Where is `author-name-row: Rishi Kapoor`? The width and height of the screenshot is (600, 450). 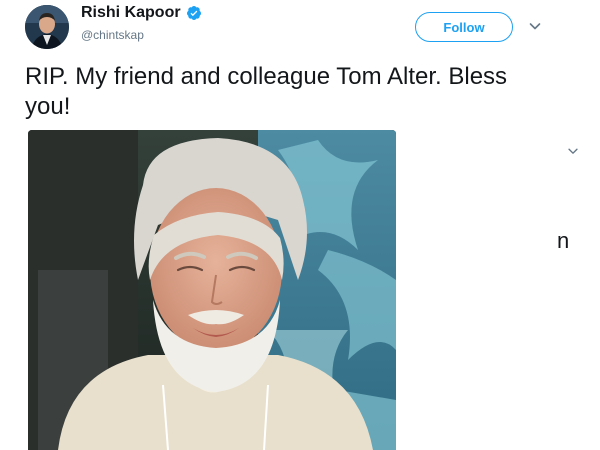
author-name-row: Rishi Kapoor is located at coordinates (141, 13).